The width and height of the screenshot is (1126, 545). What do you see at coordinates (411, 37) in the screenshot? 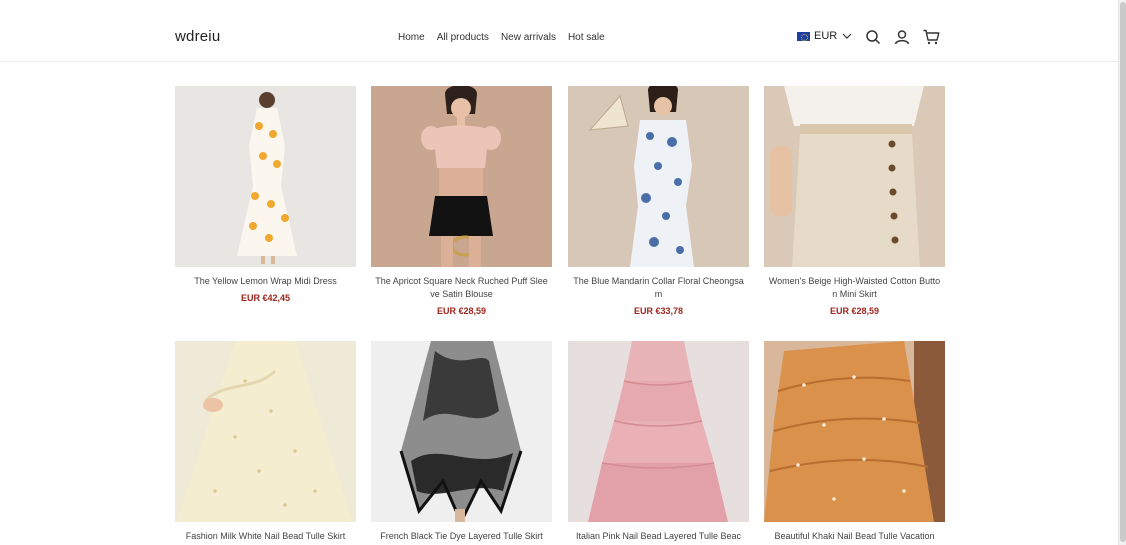
I see `nav-home: Home` at bounding box center [411, 37].